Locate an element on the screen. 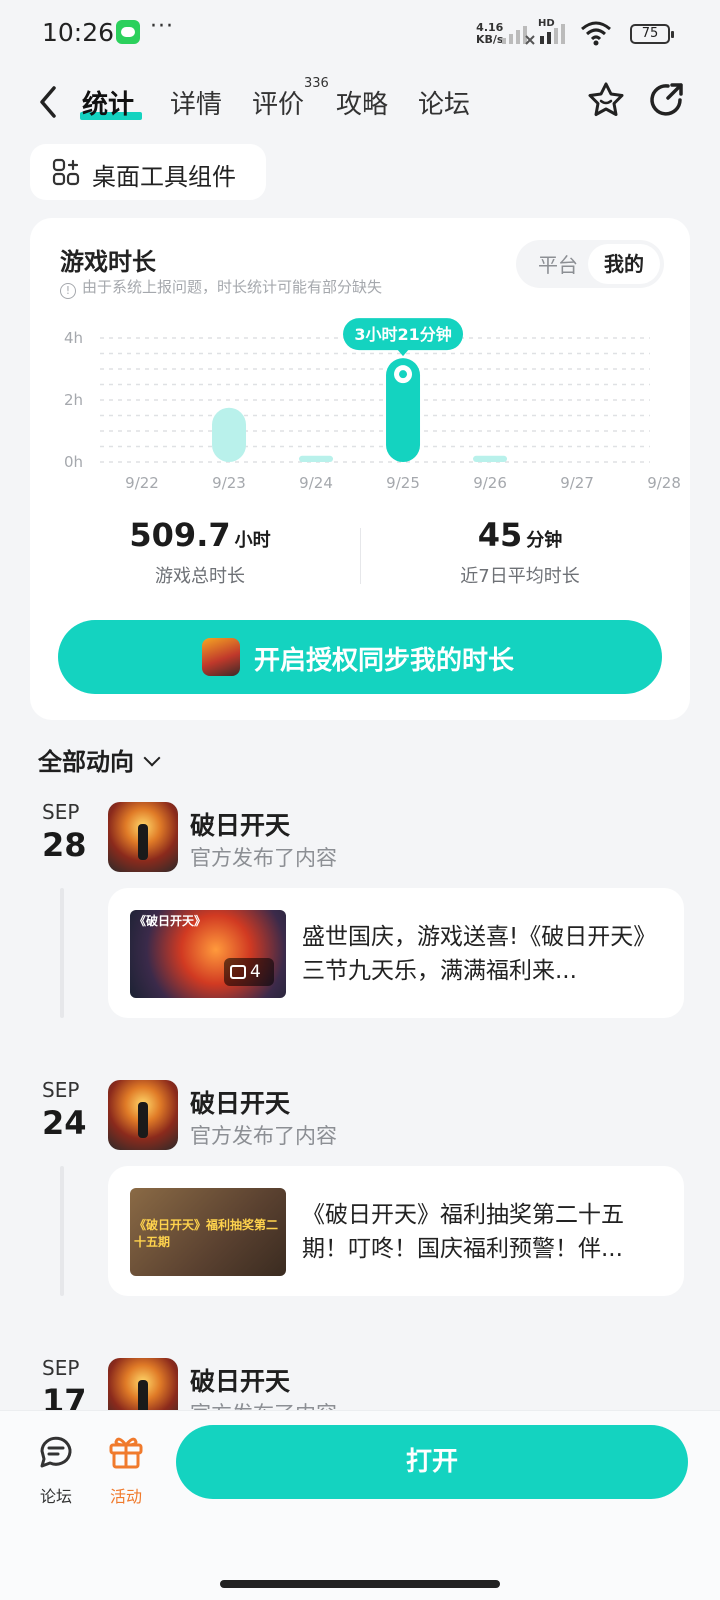  playtime-note: ! 由于系统上报问题，时长统计可能有部分缺失 is located at coordinates (221, 287).